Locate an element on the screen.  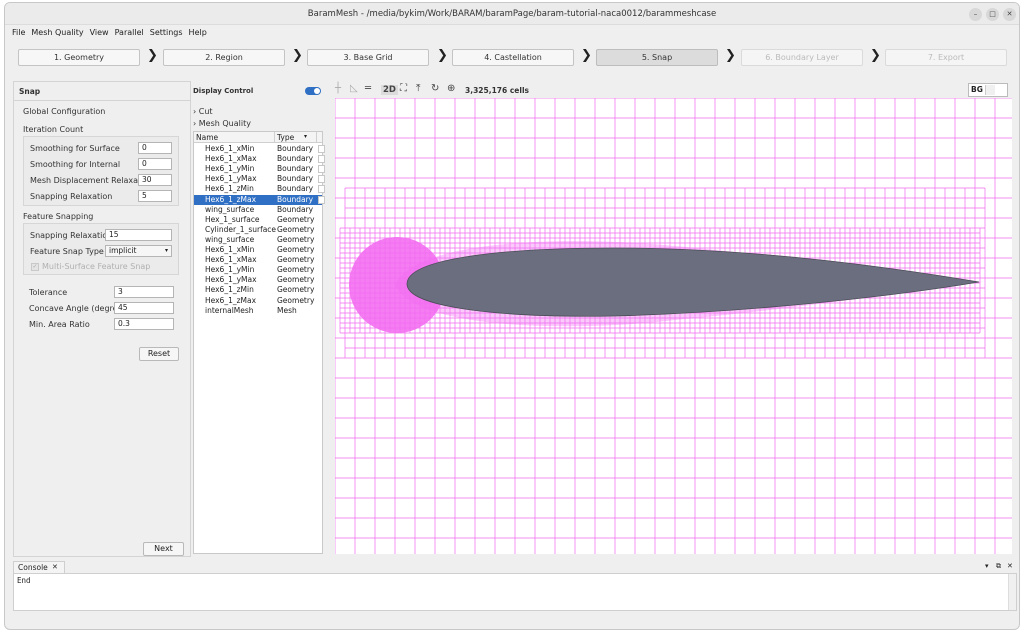
float-icon: ⧉ is located at coordinates (998, 566).